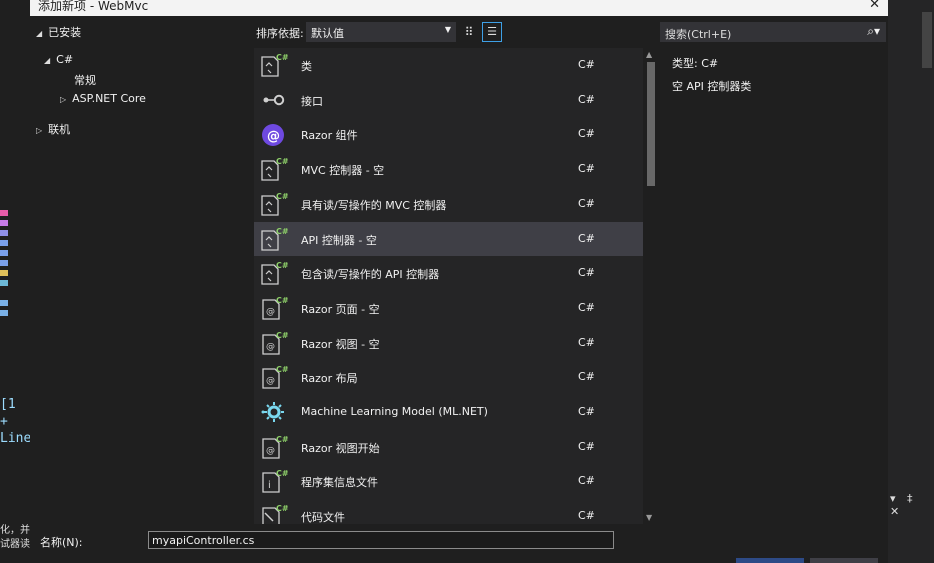  I want to click on razor-file-icon: @ C#, so click(274, 343).